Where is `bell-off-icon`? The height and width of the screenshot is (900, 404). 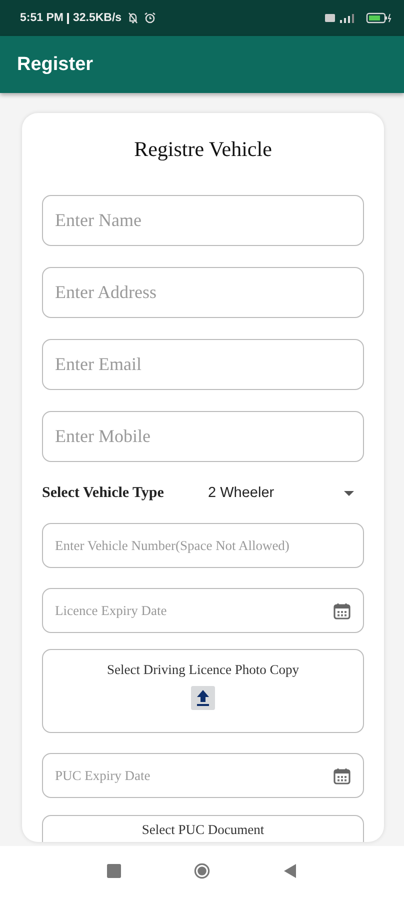 bell-off-icon is located at coordinates (132, 18).